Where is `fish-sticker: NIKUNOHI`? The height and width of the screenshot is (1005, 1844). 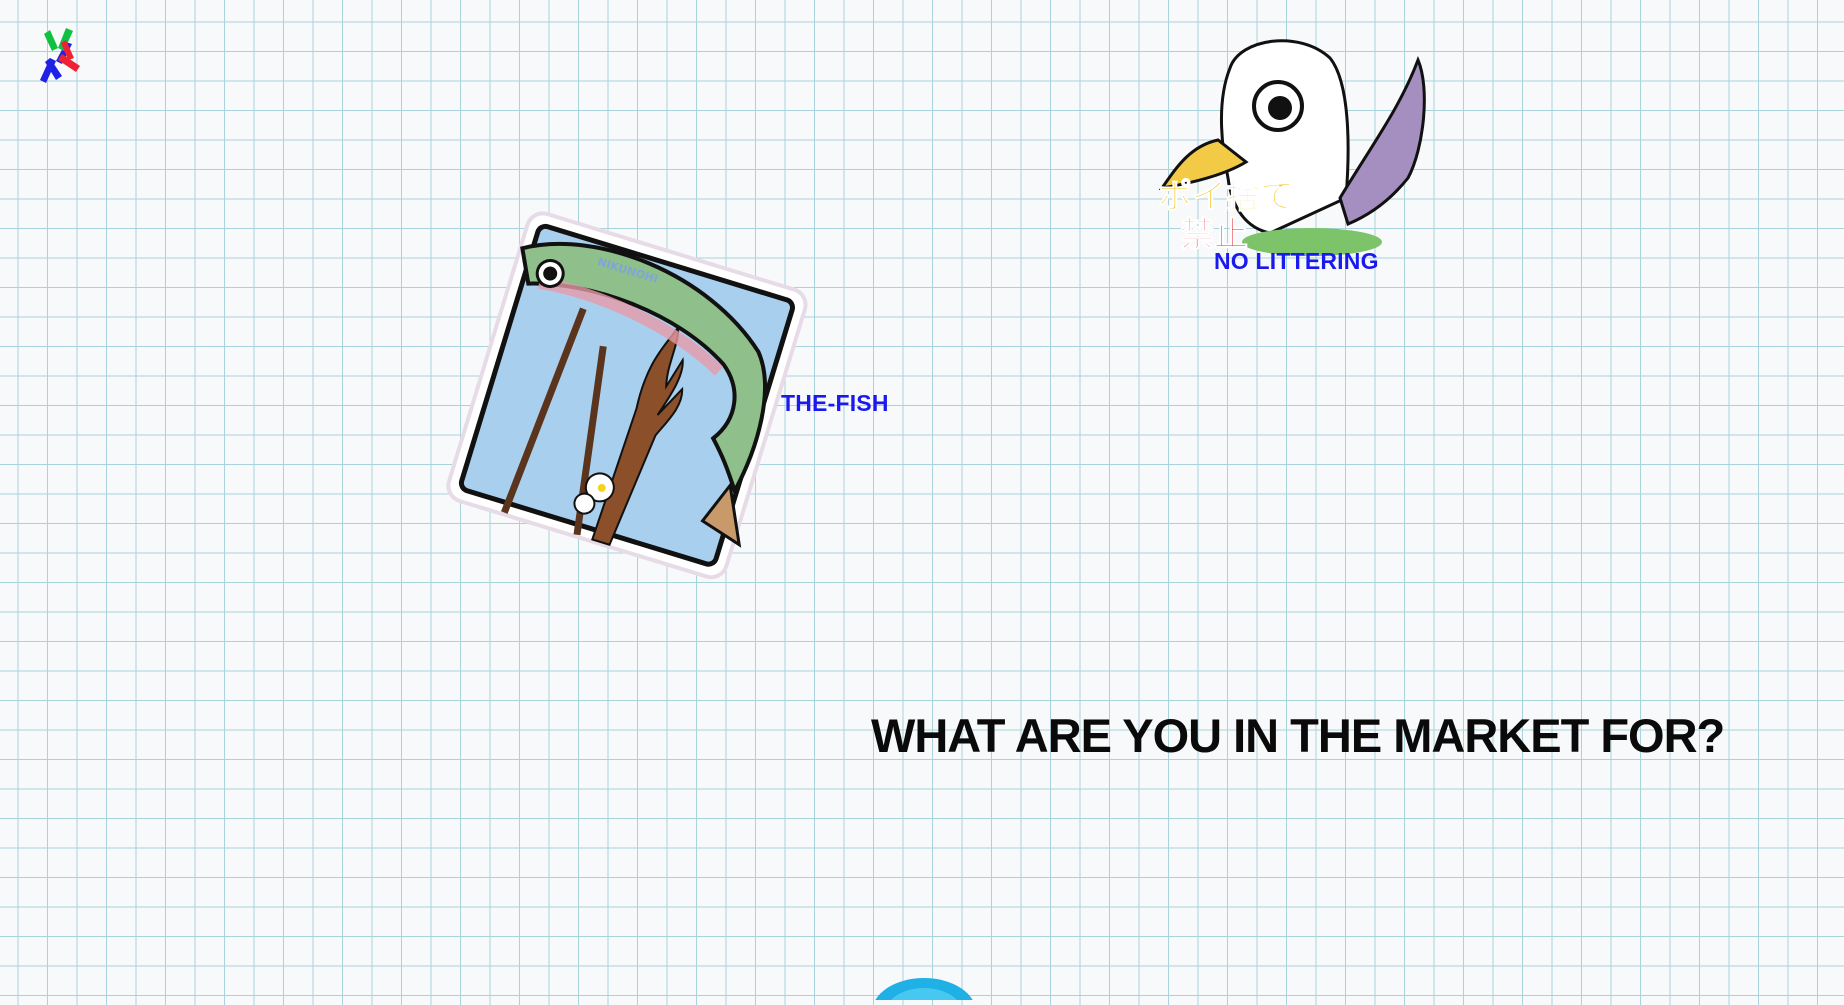
fish-sticker: NIKUNOHI is located at coordinates (626, 395).